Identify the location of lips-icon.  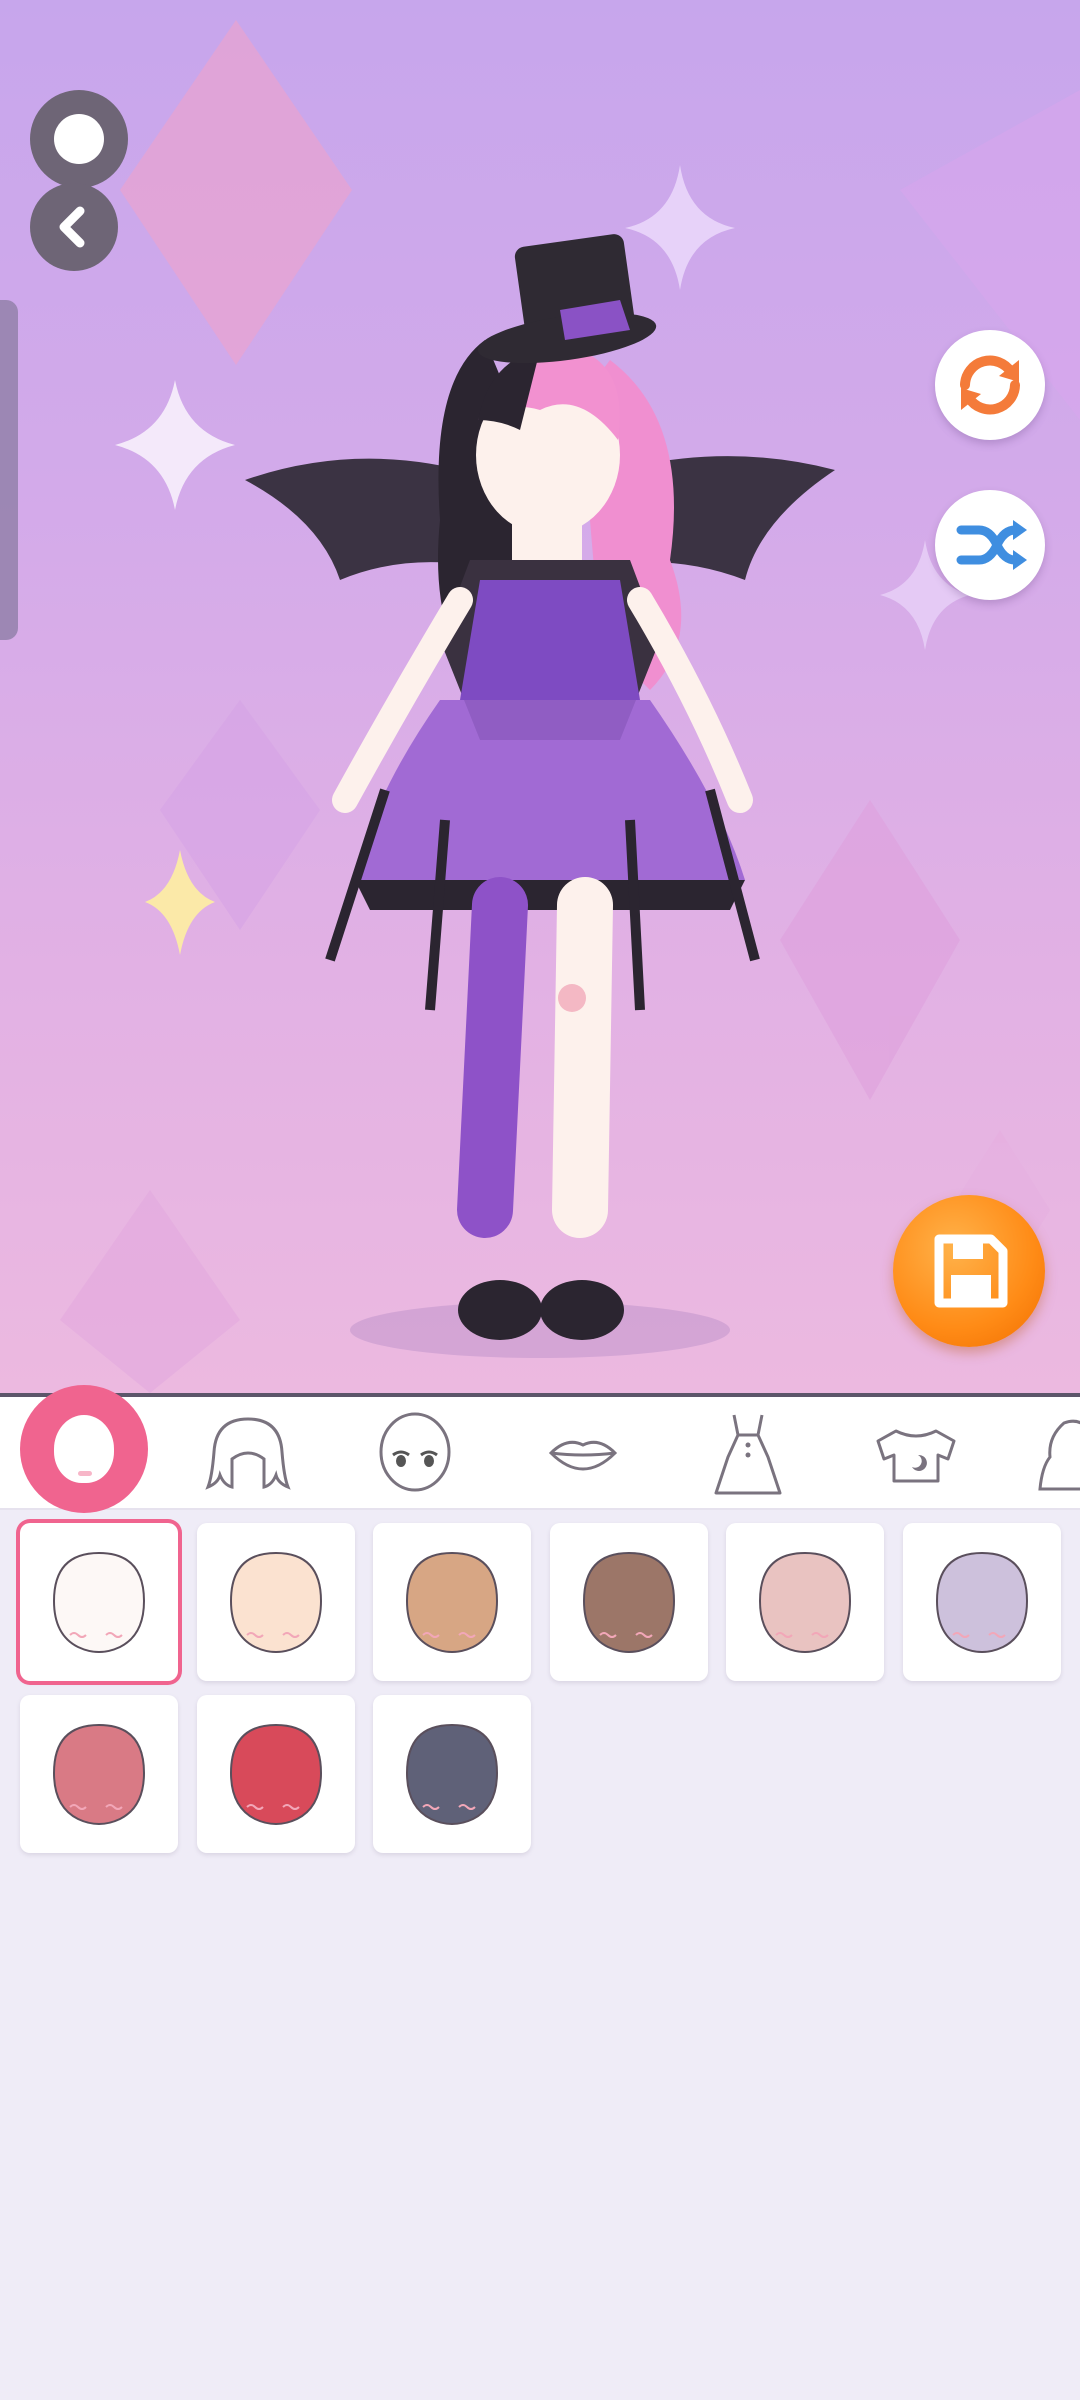
(583, 1455).